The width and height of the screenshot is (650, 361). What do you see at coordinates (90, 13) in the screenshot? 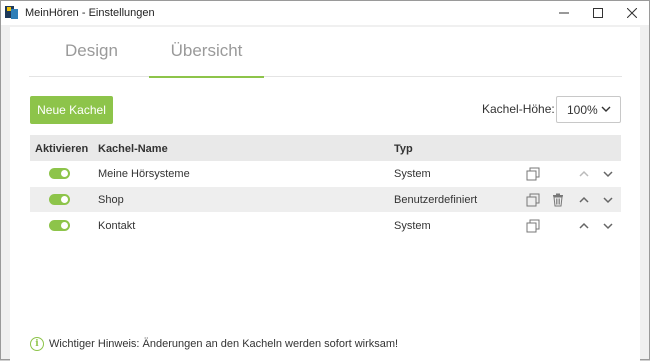
I see `window-title: MeinHören - Einstellungen` at bounding box center [90, 13].